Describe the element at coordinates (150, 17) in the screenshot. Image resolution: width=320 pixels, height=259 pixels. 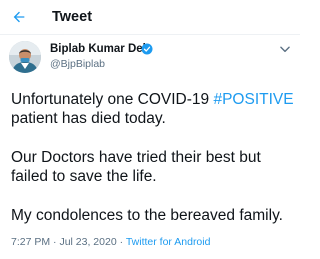
I see `top-bar: Tweet` at that location.